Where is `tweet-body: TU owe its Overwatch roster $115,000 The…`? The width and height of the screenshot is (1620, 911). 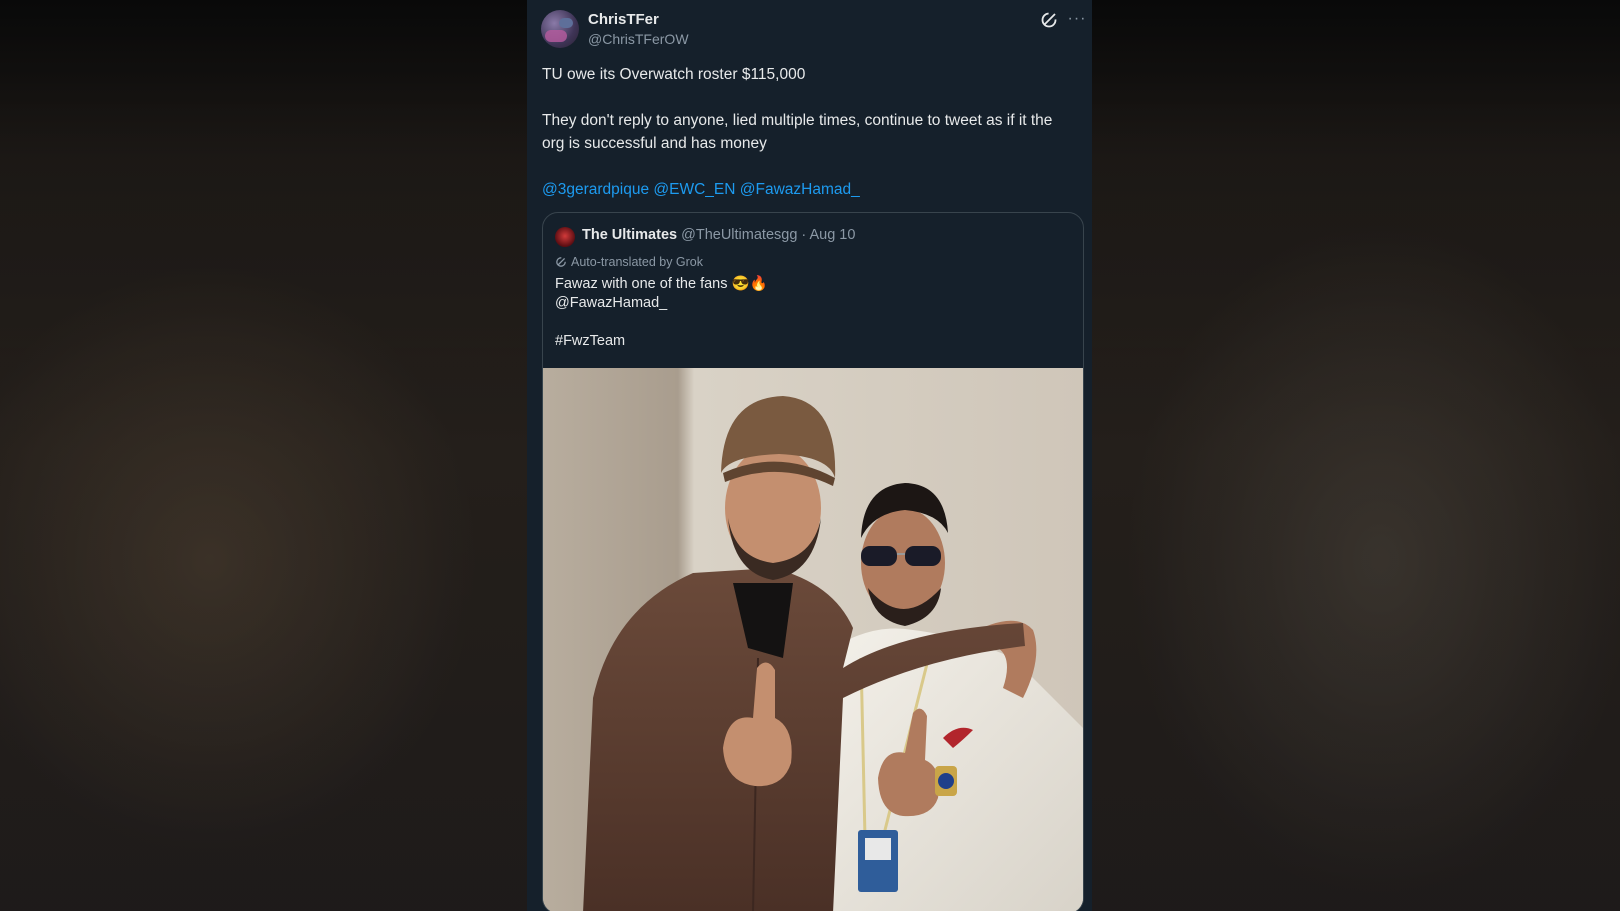
tweet-body: TU owe its Overwatch roster $115,000 The… is located at coordinates (809, 132).